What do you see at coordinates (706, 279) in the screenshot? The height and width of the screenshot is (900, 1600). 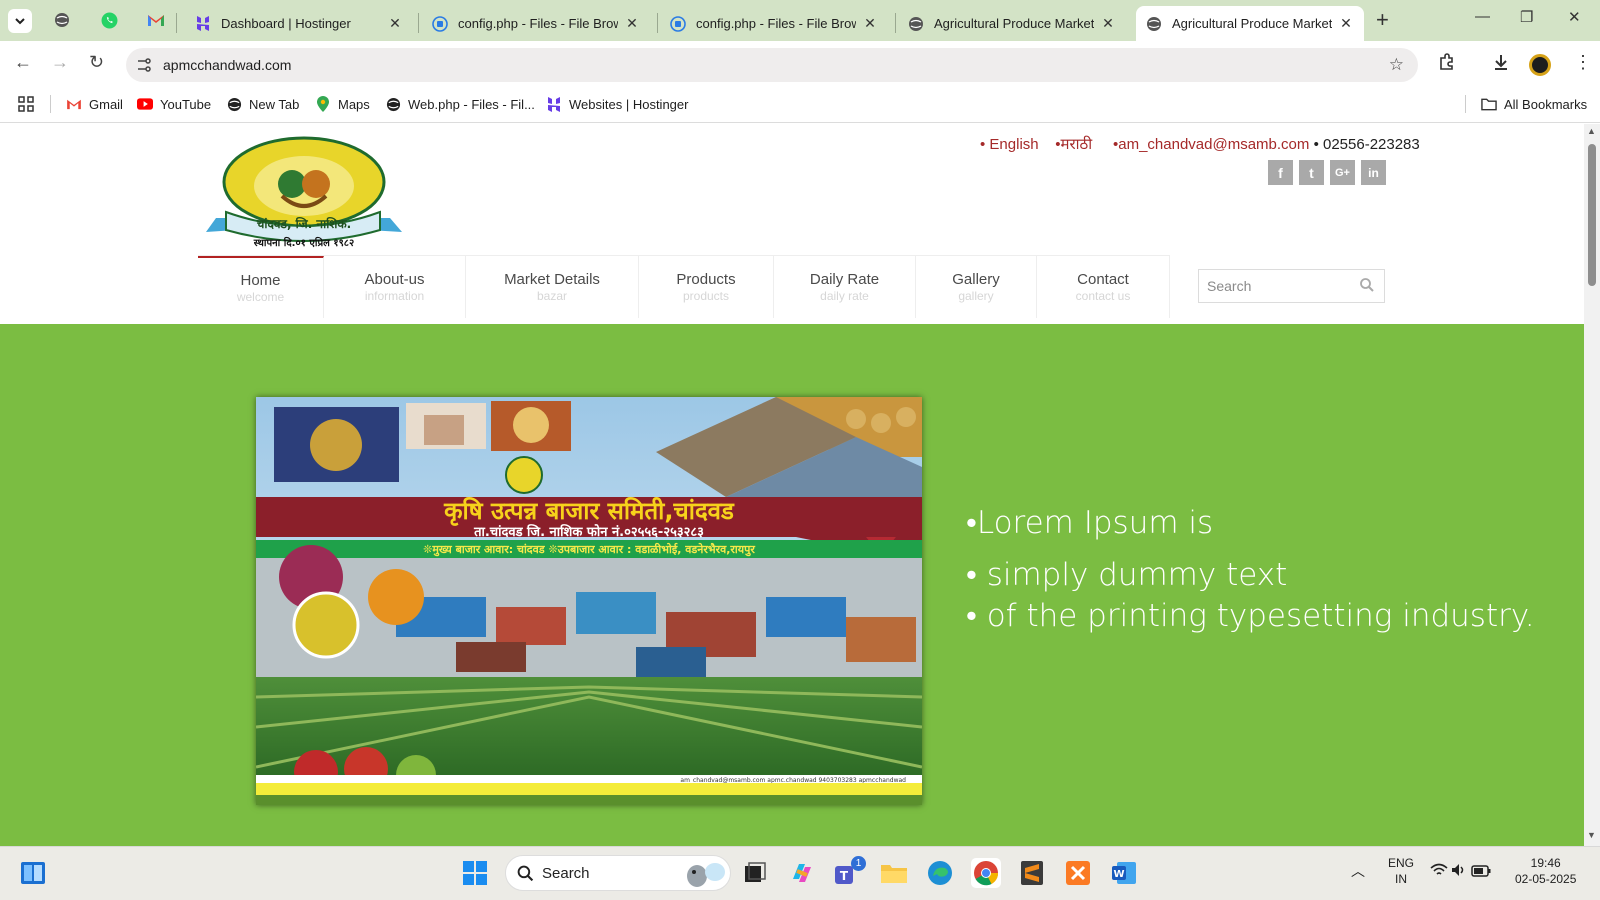 I see `nav-title: Products` at bounding box center [706, 279].